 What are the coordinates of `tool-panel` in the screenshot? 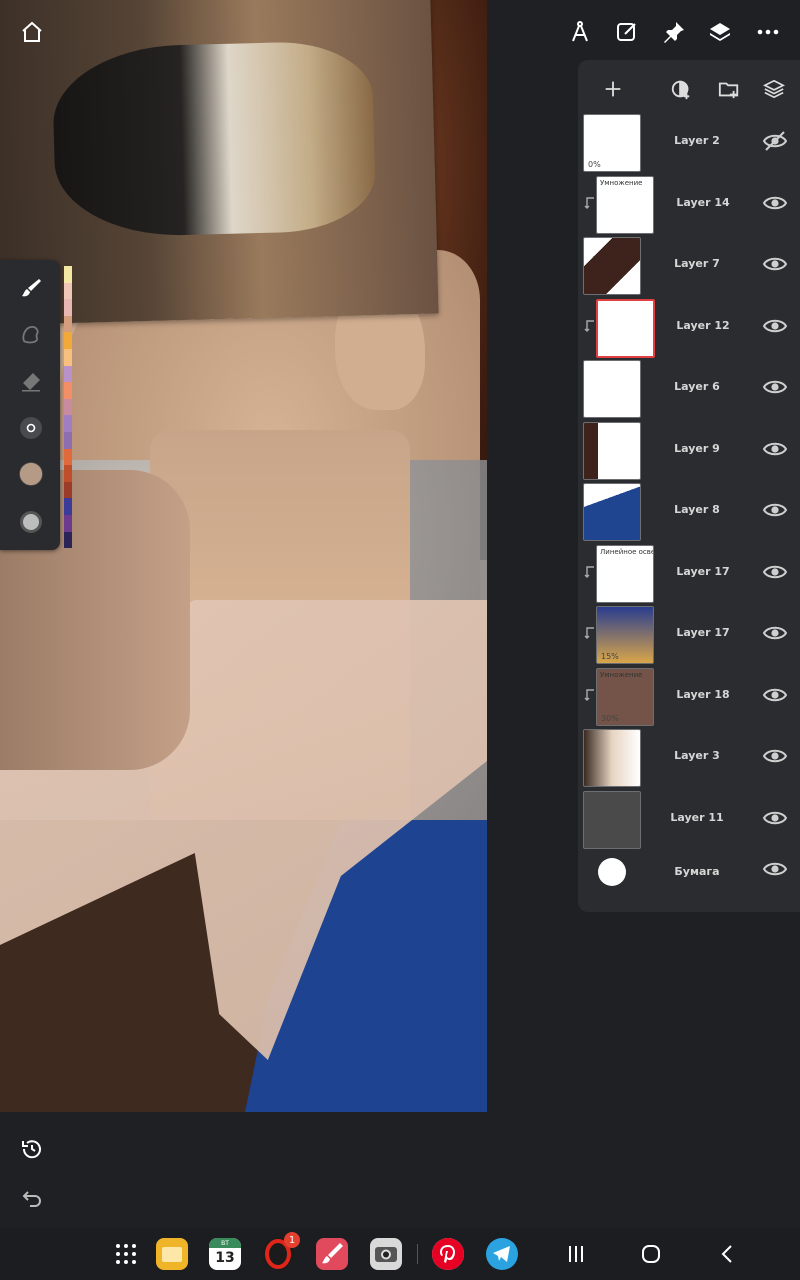 It's located at (30, 405).